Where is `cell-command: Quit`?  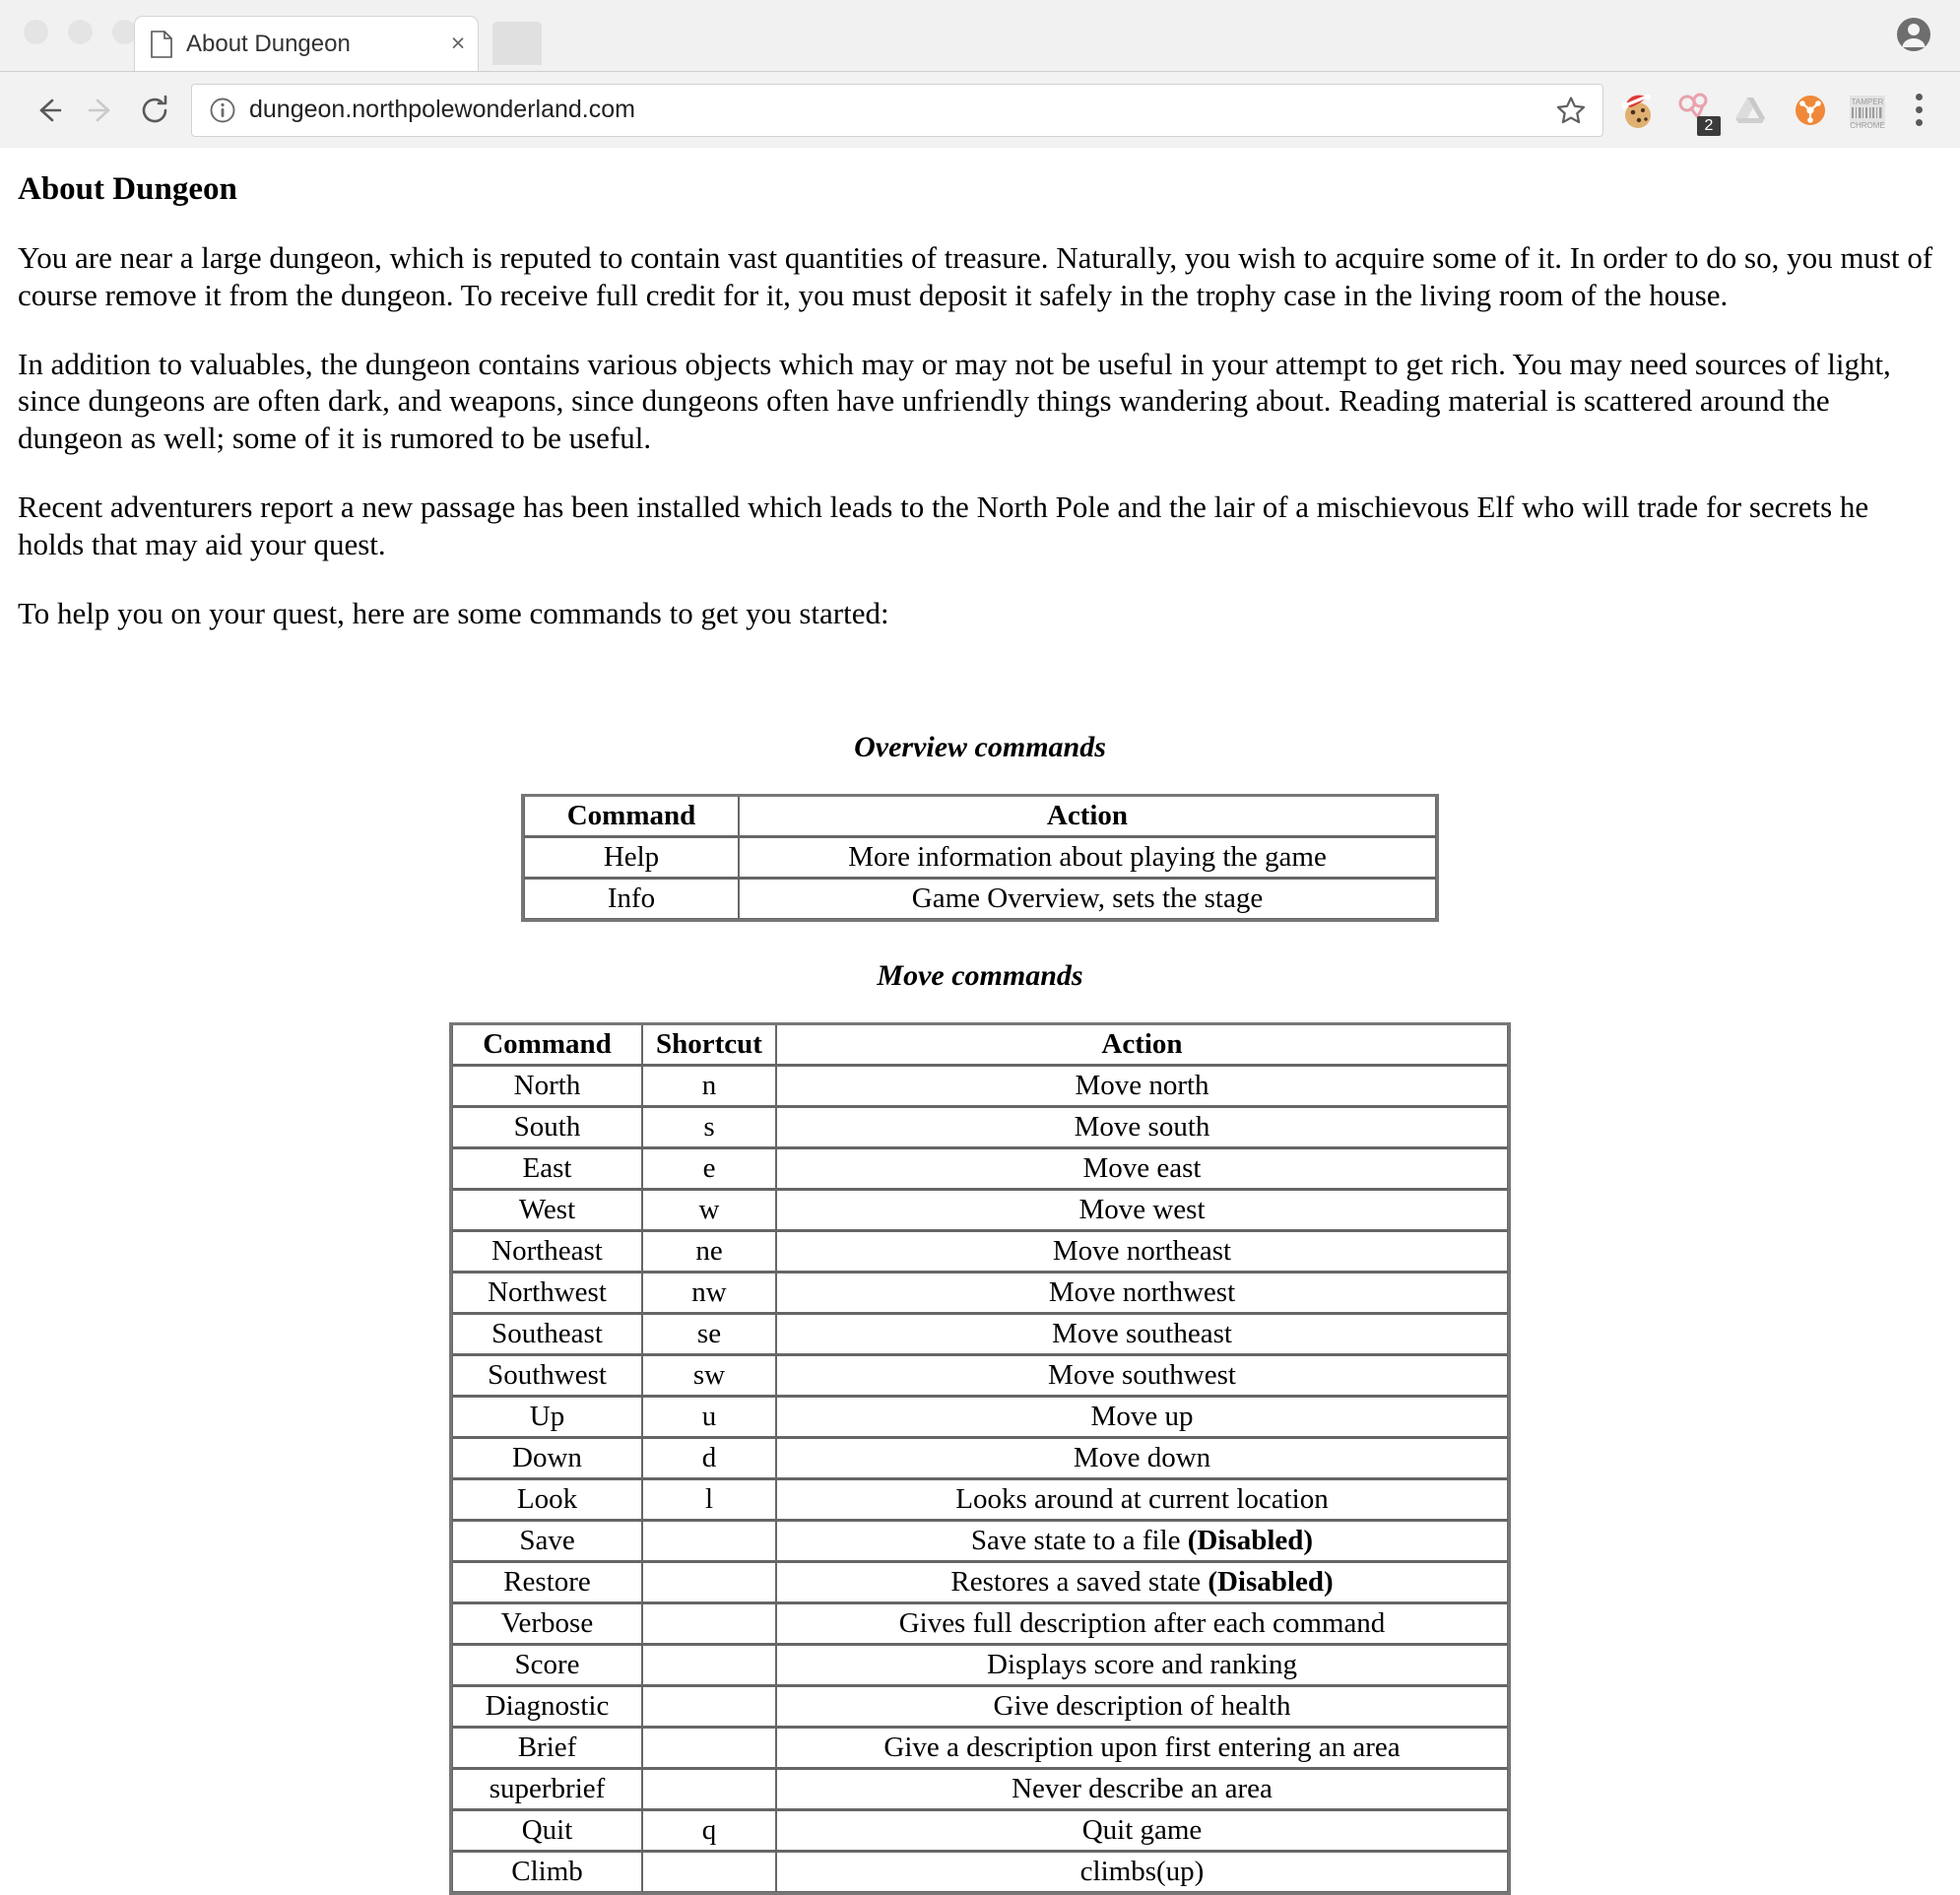 cell-command: Quit is located at coordinates (547, 1829).